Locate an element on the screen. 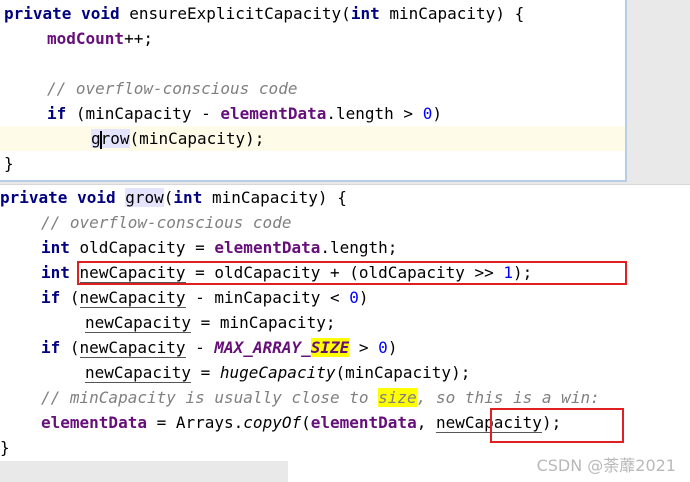 The height and width of the screenshot is (482, 690). constant-highlight: SIZE is located at coordinates (330, 347).